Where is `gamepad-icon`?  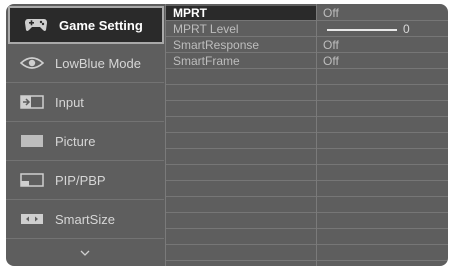 gamepad-icon is located at coordinates (36, 25).